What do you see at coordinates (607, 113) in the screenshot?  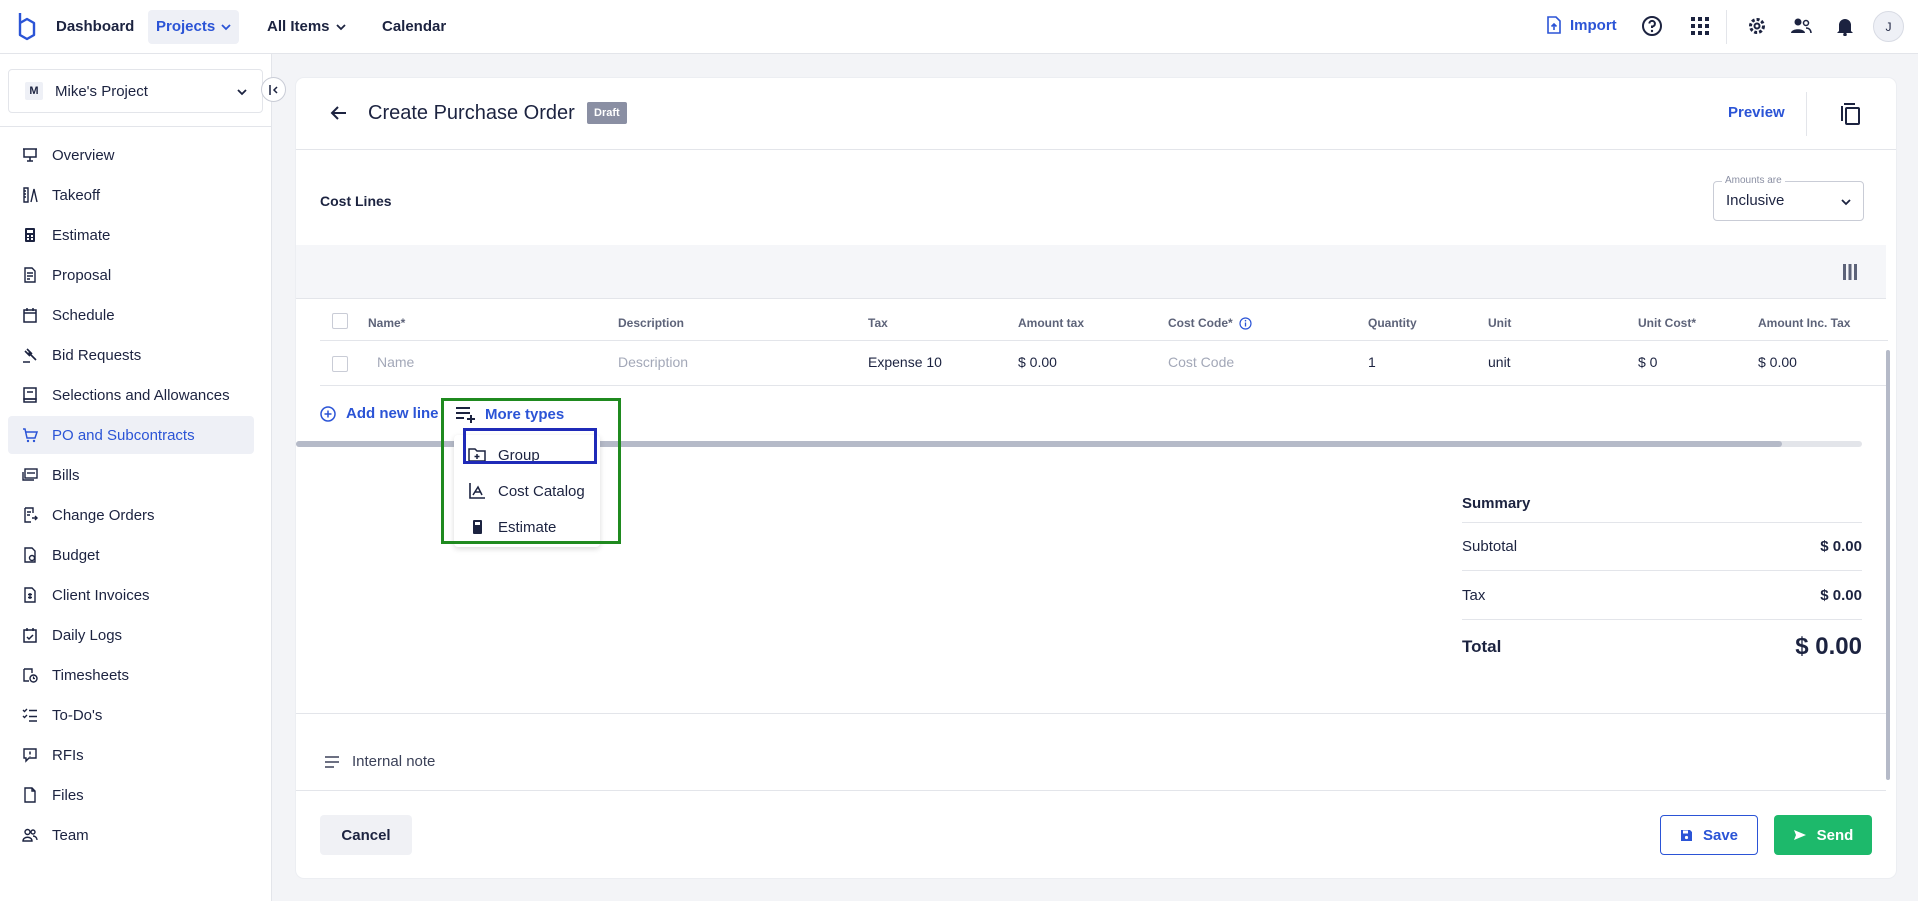 I see `status-badge: Draft` at bounding box center [607, 113].